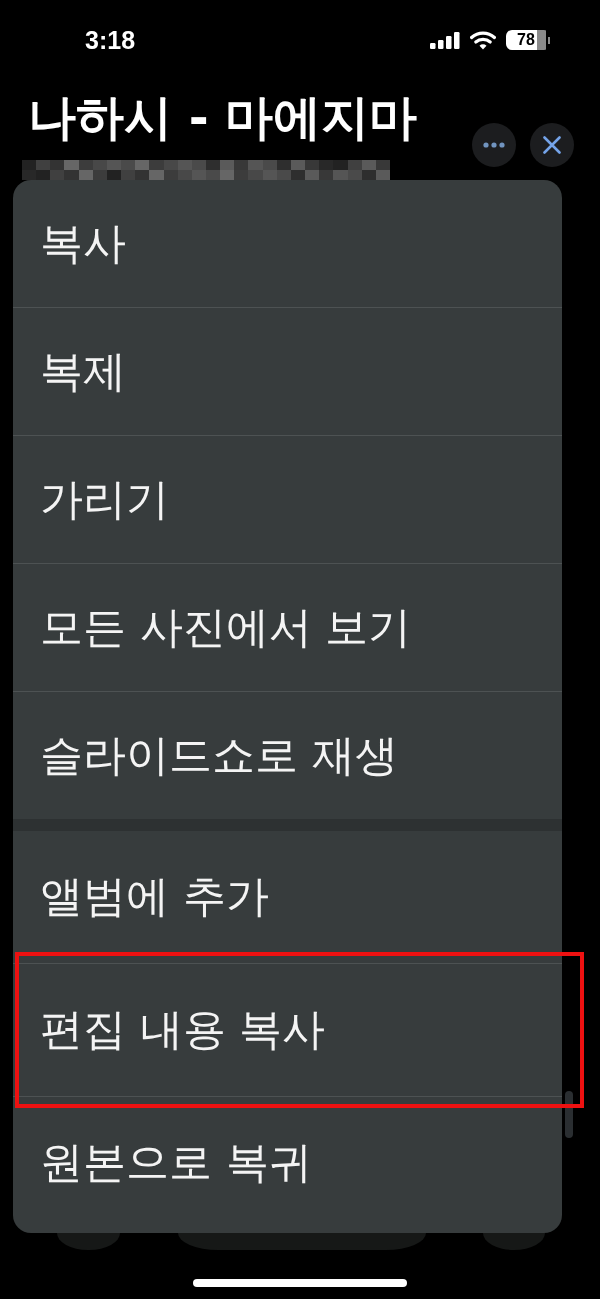  Describe the element at coordinates (287, 1163) in the screenshot. I see `menu-item: 원본으로 복귀` at that location.